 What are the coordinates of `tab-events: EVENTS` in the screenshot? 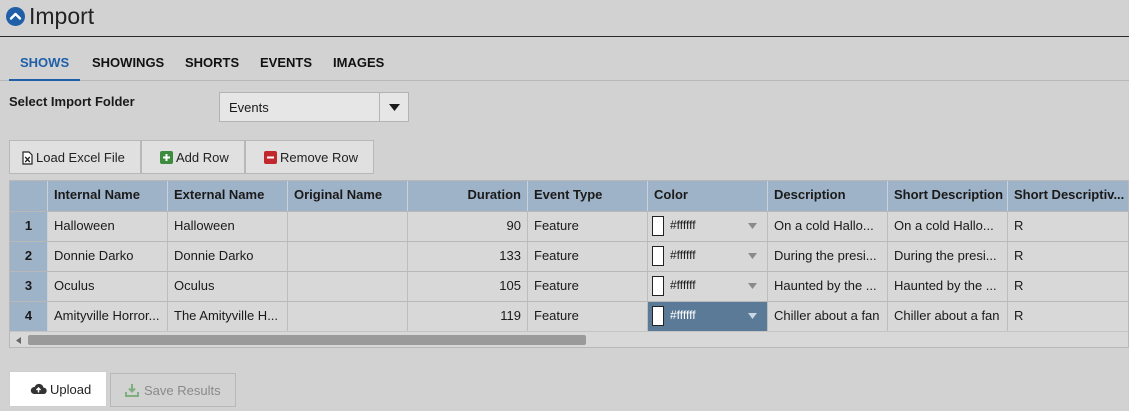 It's located at (286, 64).